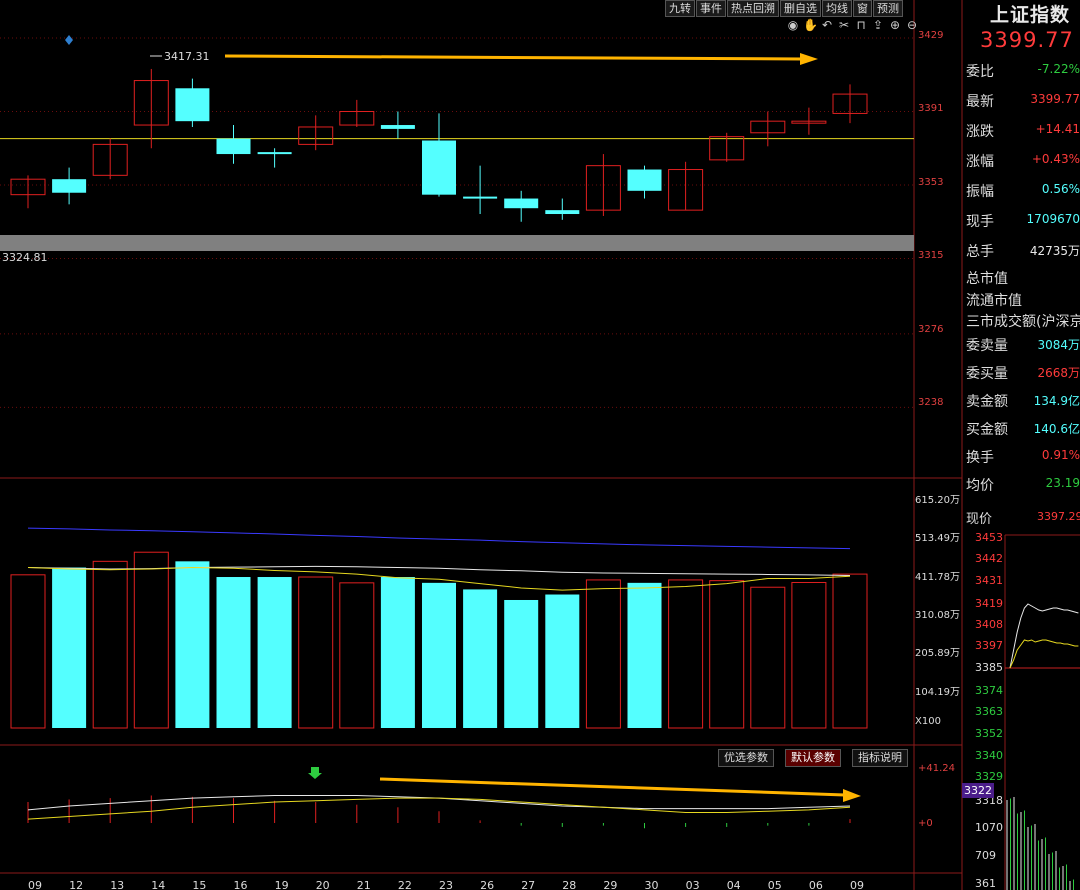 The height and width of the screenshot is (890, 1080). I want to click on zoom-in-icon: ⊕, so click(895, 25).